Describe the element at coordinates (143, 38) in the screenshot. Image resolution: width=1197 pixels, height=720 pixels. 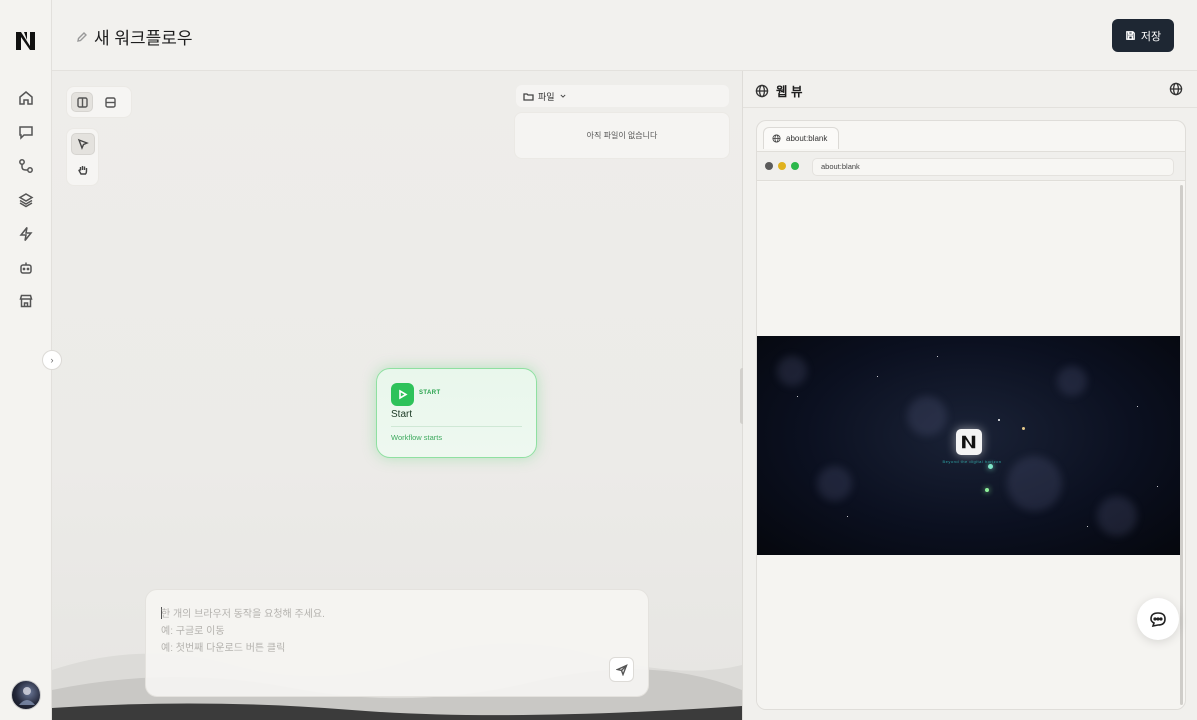
I see `workflow-title-text: 새 워크플로우` at that location.